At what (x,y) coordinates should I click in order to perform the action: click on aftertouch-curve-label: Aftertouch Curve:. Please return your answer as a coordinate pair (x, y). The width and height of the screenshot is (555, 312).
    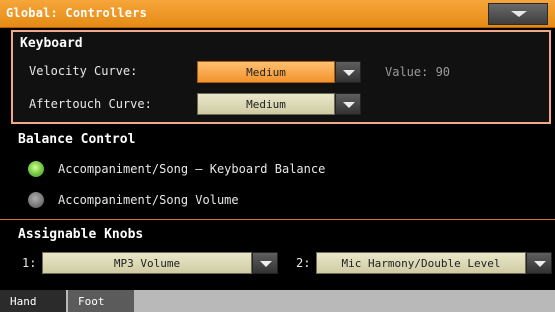
    Looking at the image, I should click on (90, 104).